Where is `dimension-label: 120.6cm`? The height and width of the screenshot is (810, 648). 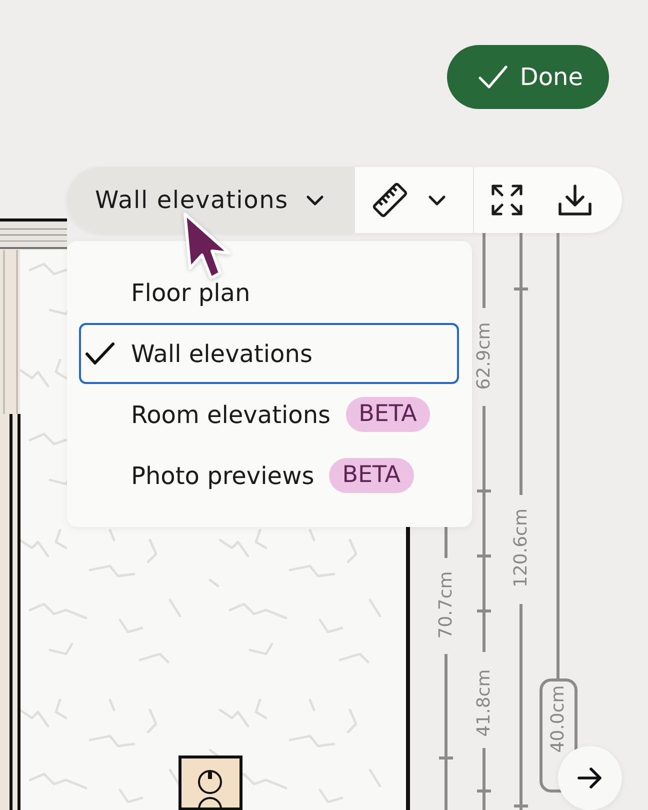
dimension-label: 120.6cm is located at coordinates (521, 548).